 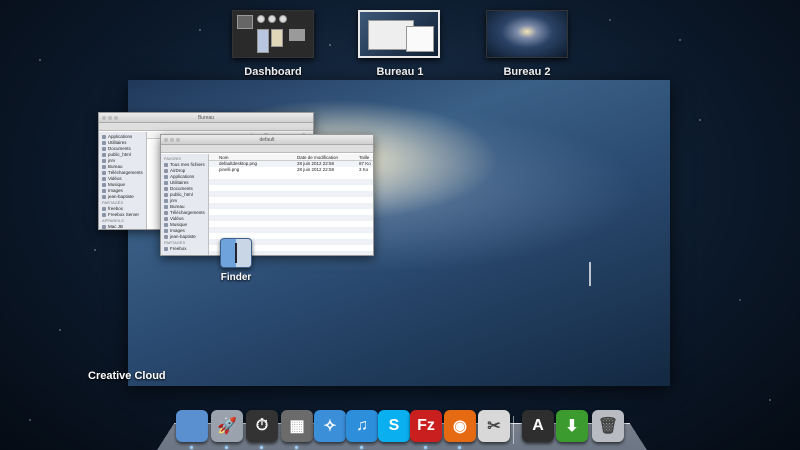 I want to click on firefox-dock-icon: ◉, so click(x=460, y=426).